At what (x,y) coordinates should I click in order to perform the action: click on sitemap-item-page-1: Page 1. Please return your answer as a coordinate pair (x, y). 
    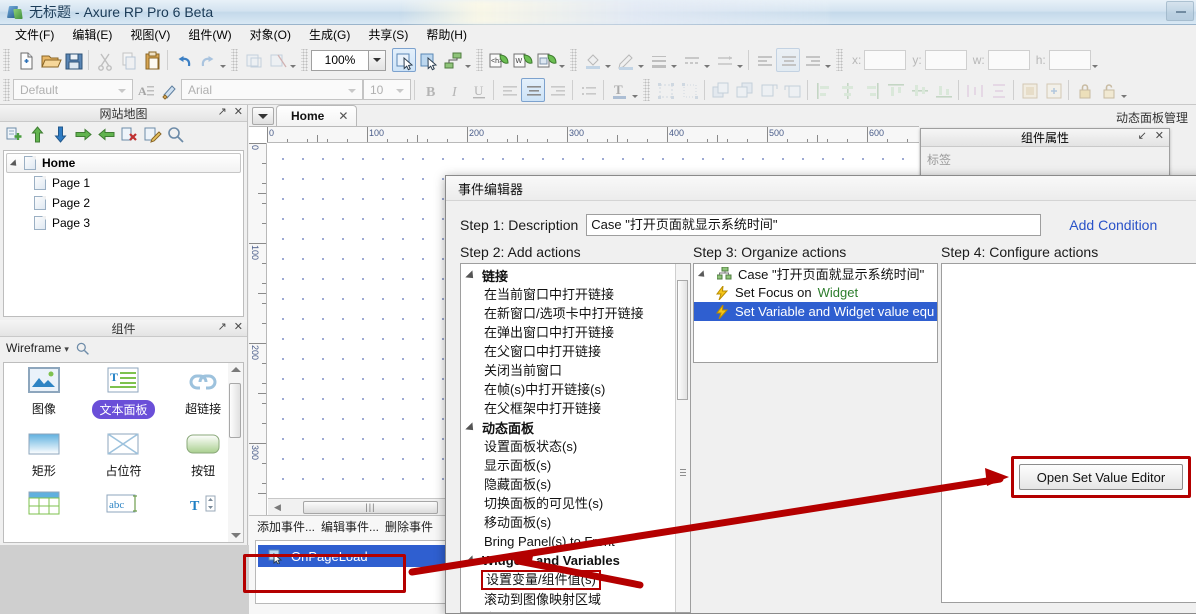
    Looking at the image, I should click on (123, 183).